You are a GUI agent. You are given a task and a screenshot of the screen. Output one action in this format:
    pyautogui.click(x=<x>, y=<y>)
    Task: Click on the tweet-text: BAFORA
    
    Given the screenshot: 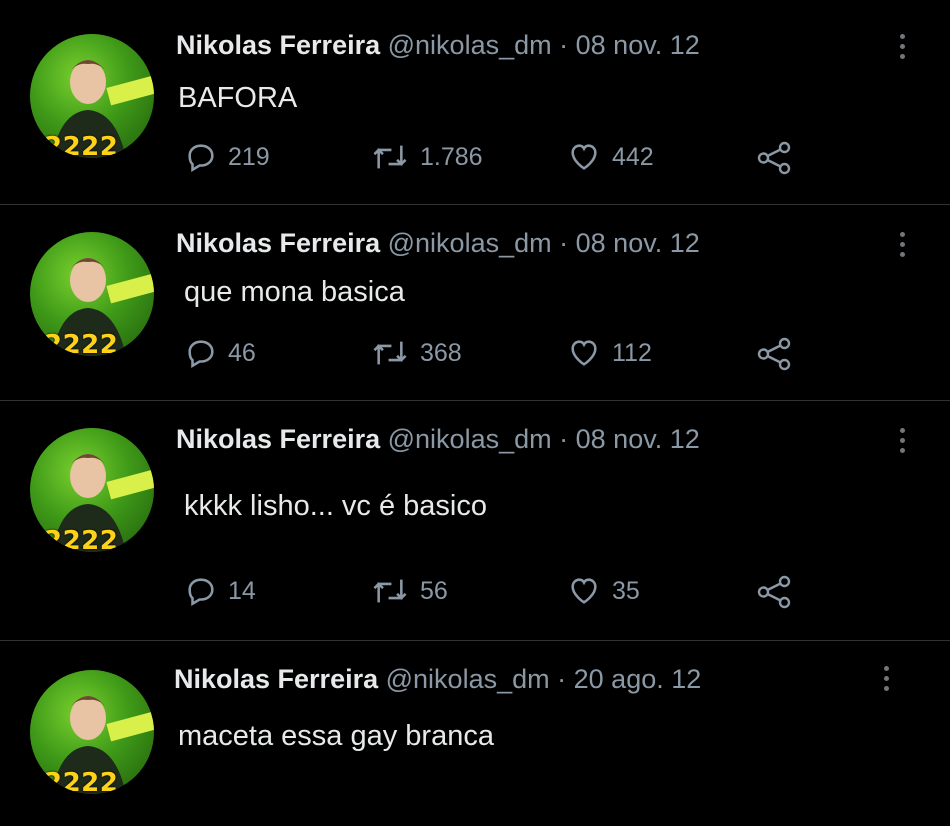 What is the action you would take?
    pyautogui.click(x=238, y=98)
    